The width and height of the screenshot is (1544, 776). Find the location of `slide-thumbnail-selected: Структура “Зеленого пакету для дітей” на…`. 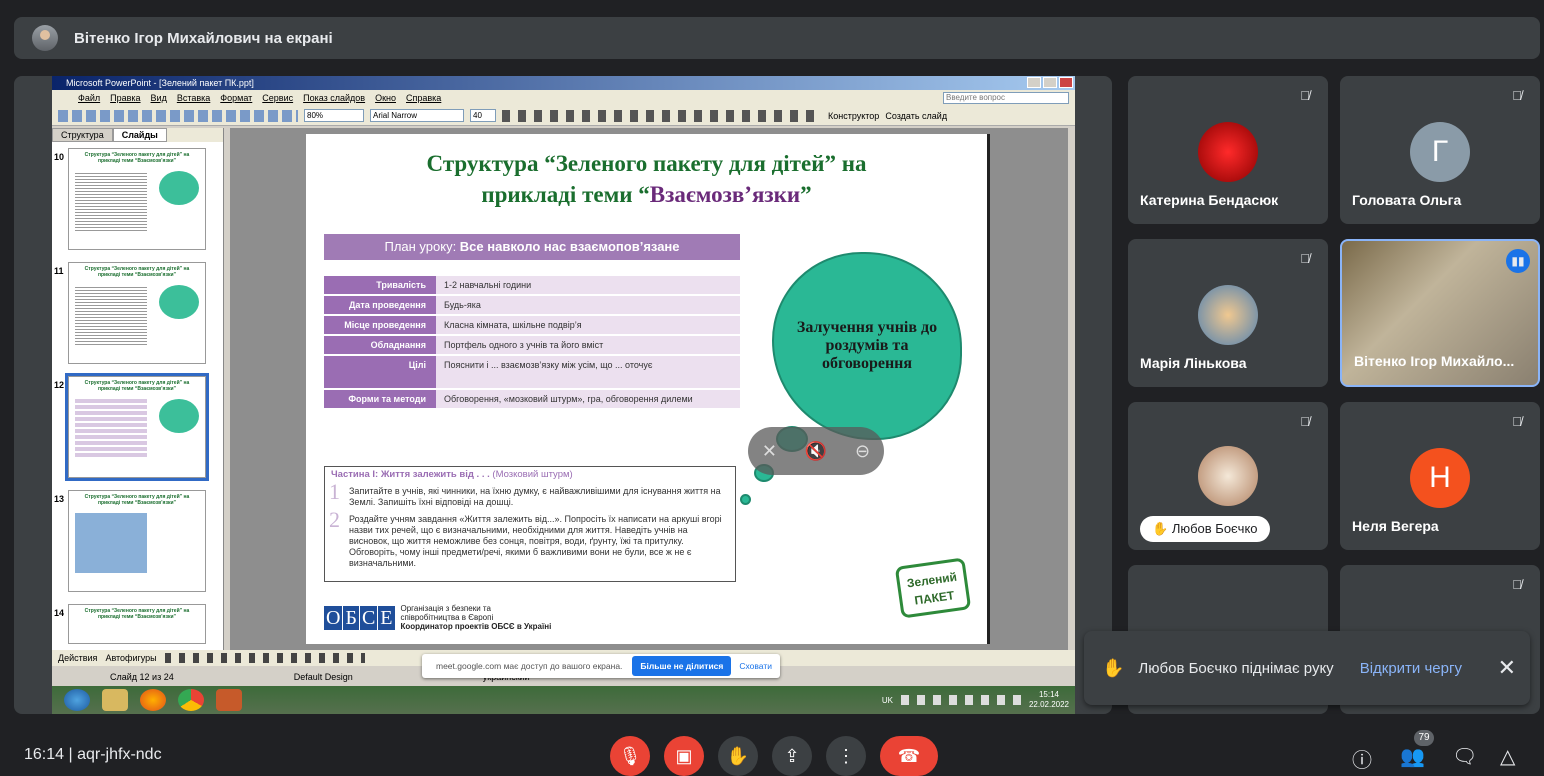

slide-thumbnail-selected: Структура “Зеленого пакету для дітей” на… is located at coordinates (137, 427).